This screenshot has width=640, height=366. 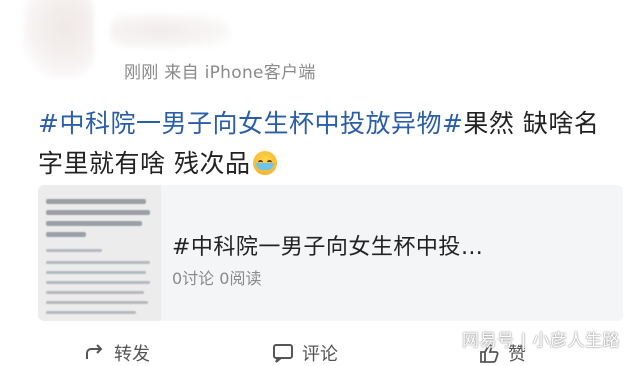 What do you see at coordinates (99, 253) in the screenshot?
I see `card-thumbnail` at bounding box center [99, 253].